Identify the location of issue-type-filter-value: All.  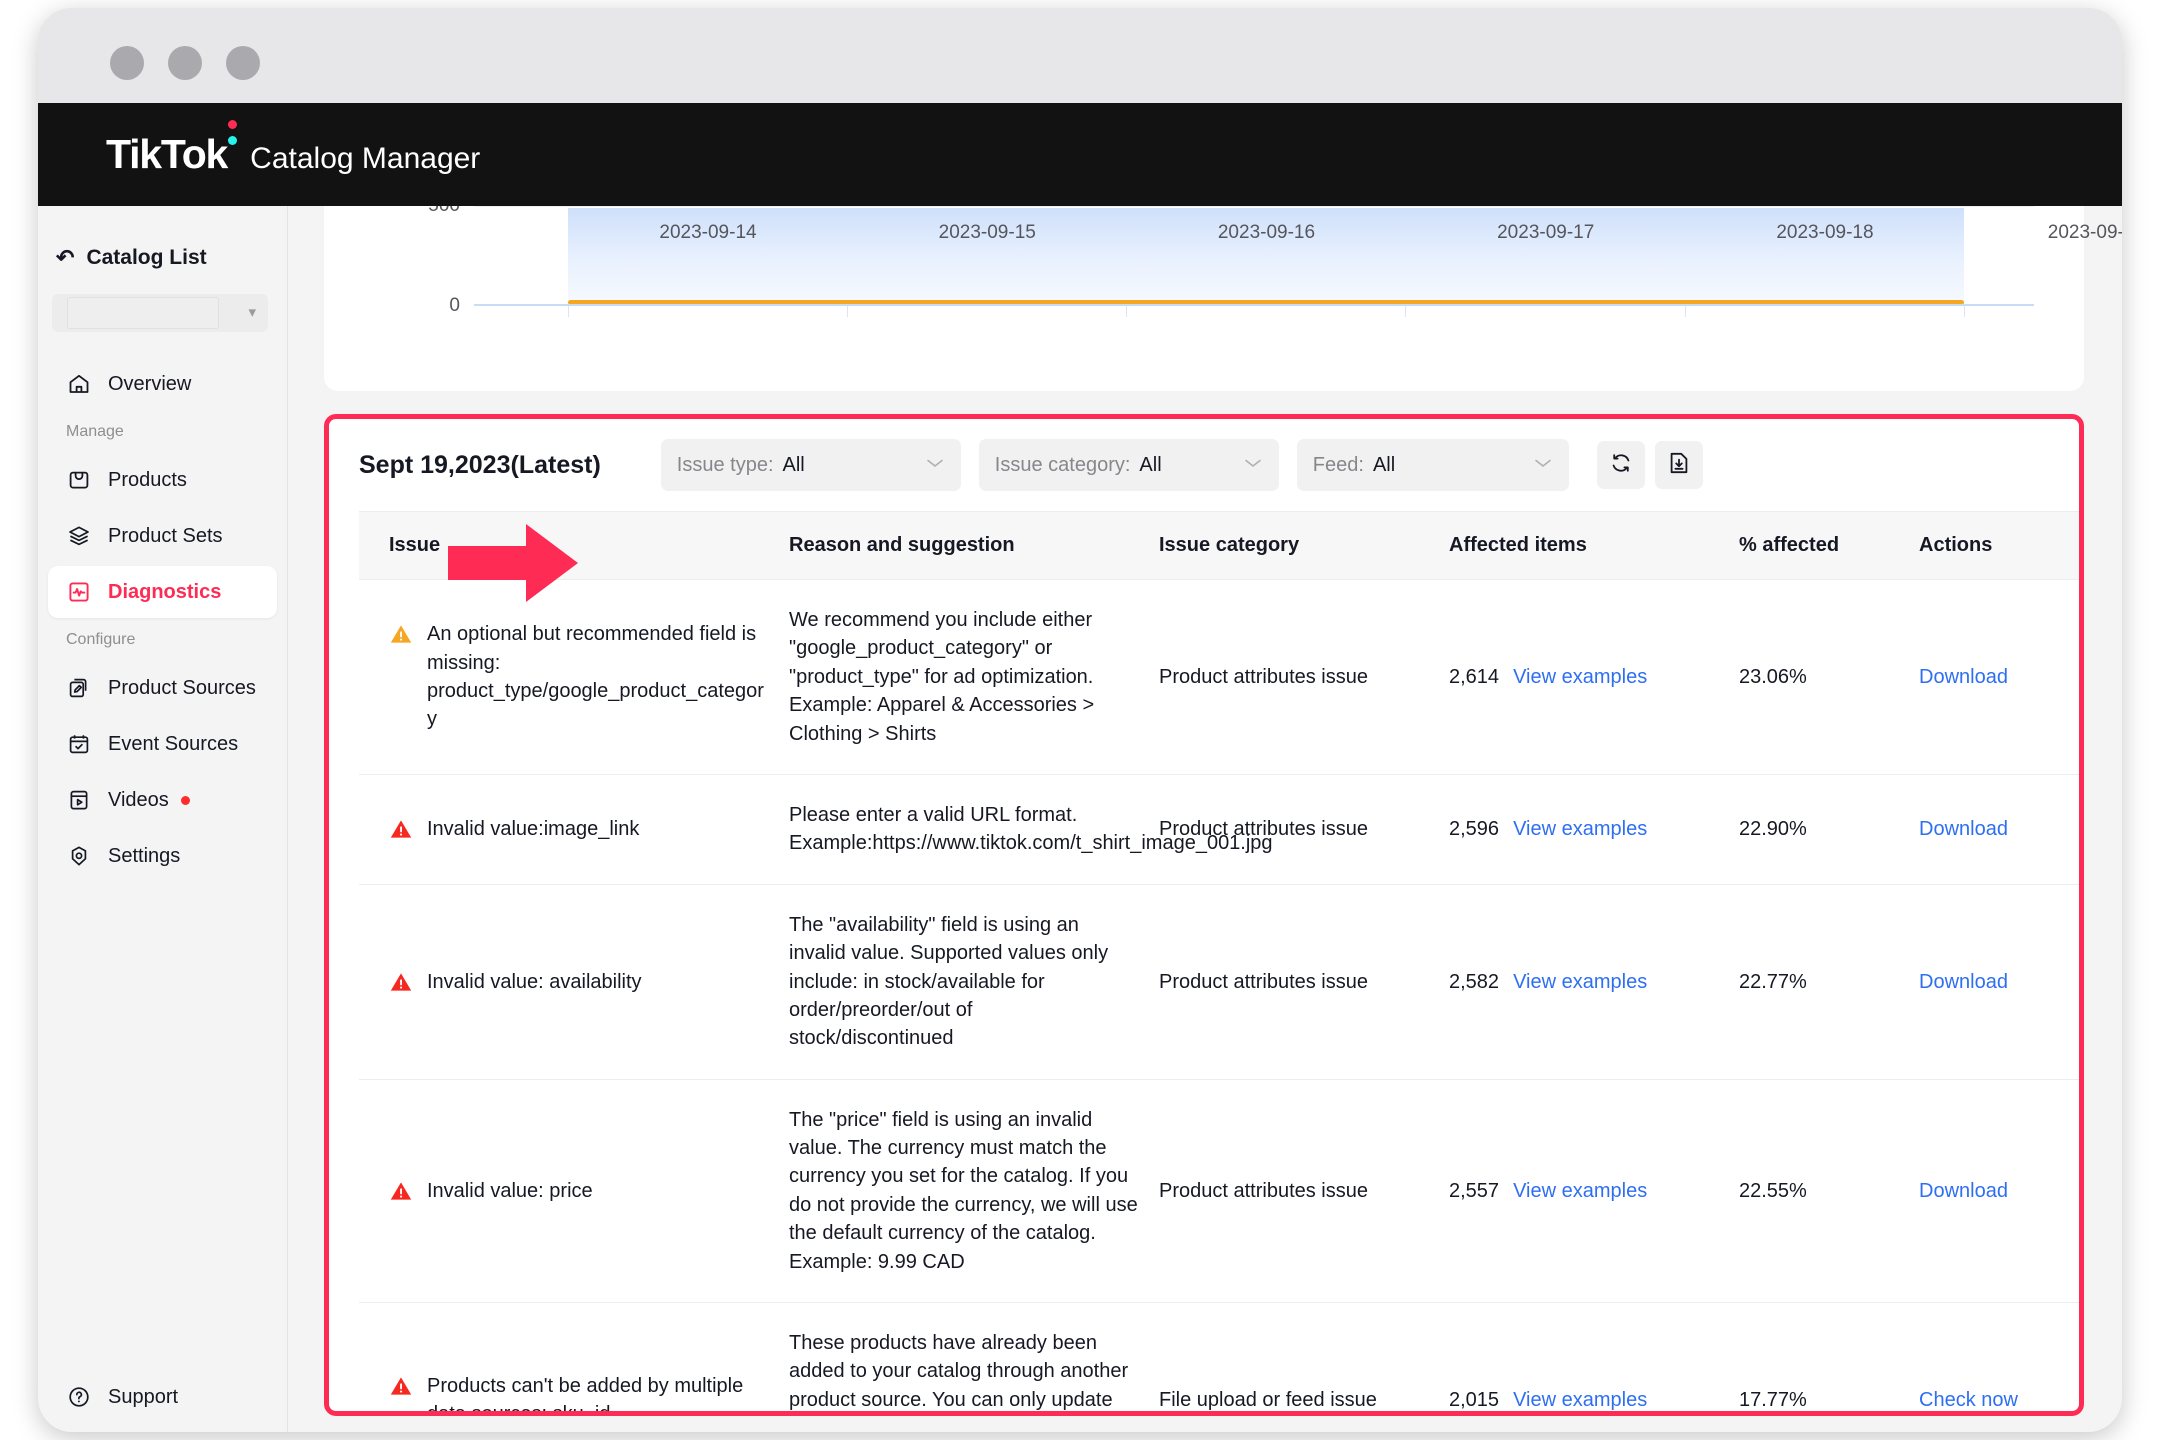
(793, 464).